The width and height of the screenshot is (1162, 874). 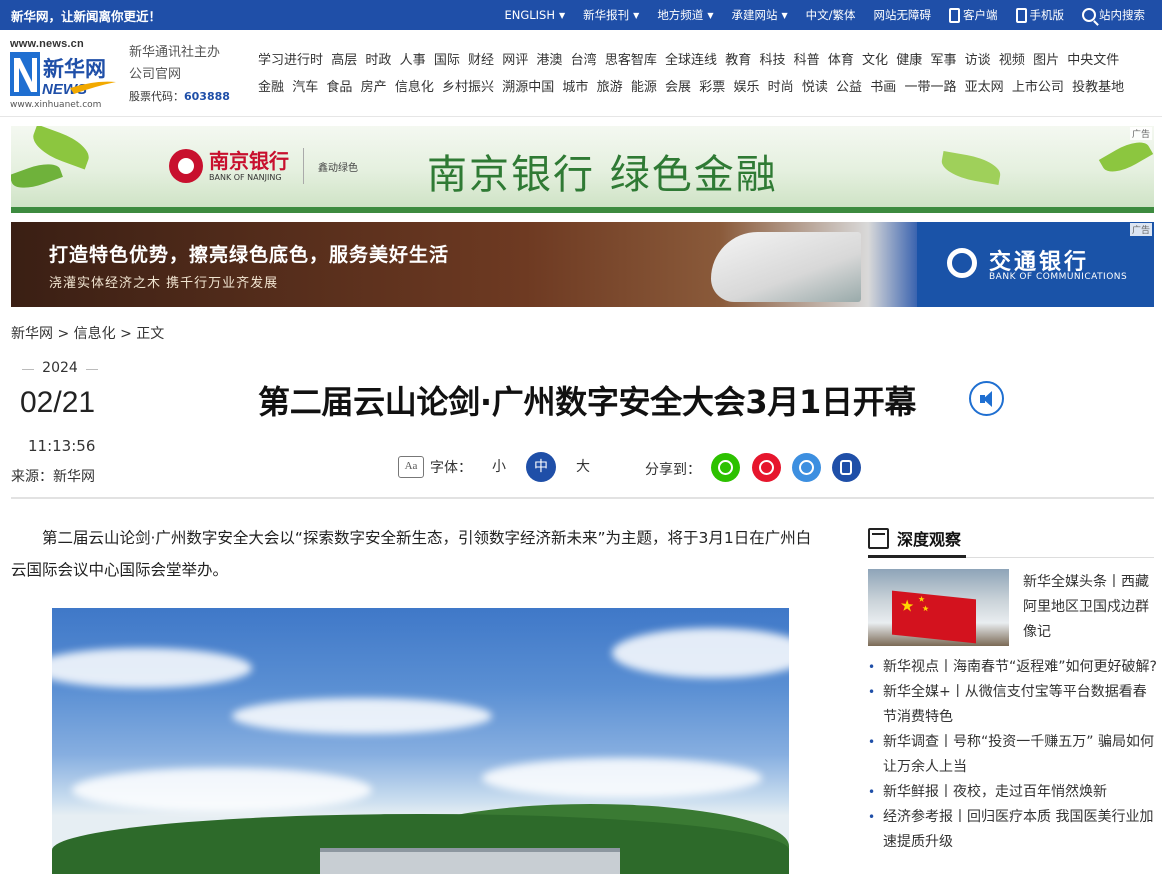 What do you see at coordinates (610, 89) in the screenshot?
I see `channel-link: 旅游` at bounding box center [610, 89].